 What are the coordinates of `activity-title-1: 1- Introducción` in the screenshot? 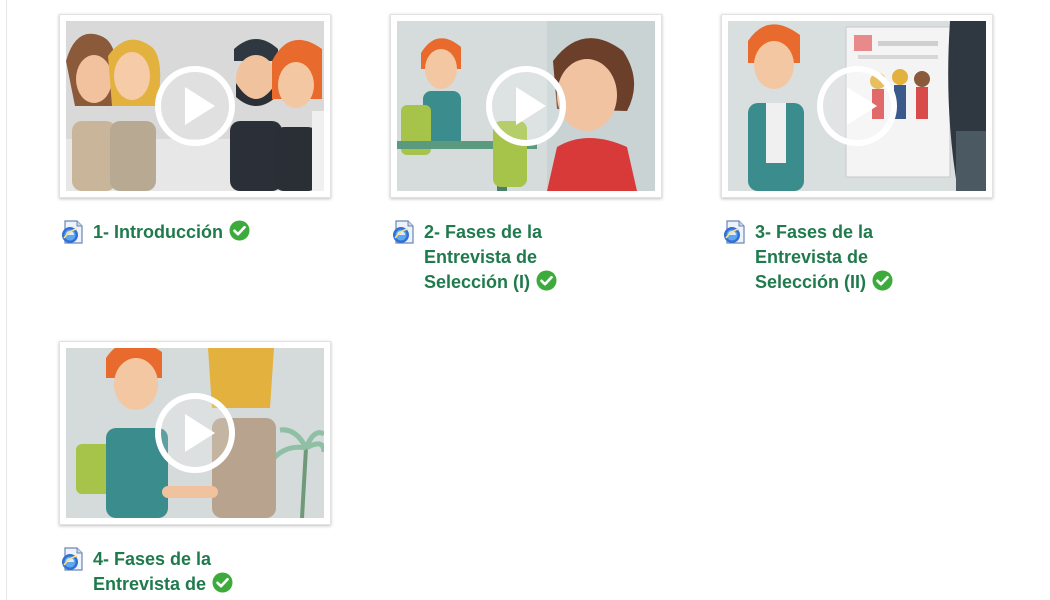 It's located at (158, 232).